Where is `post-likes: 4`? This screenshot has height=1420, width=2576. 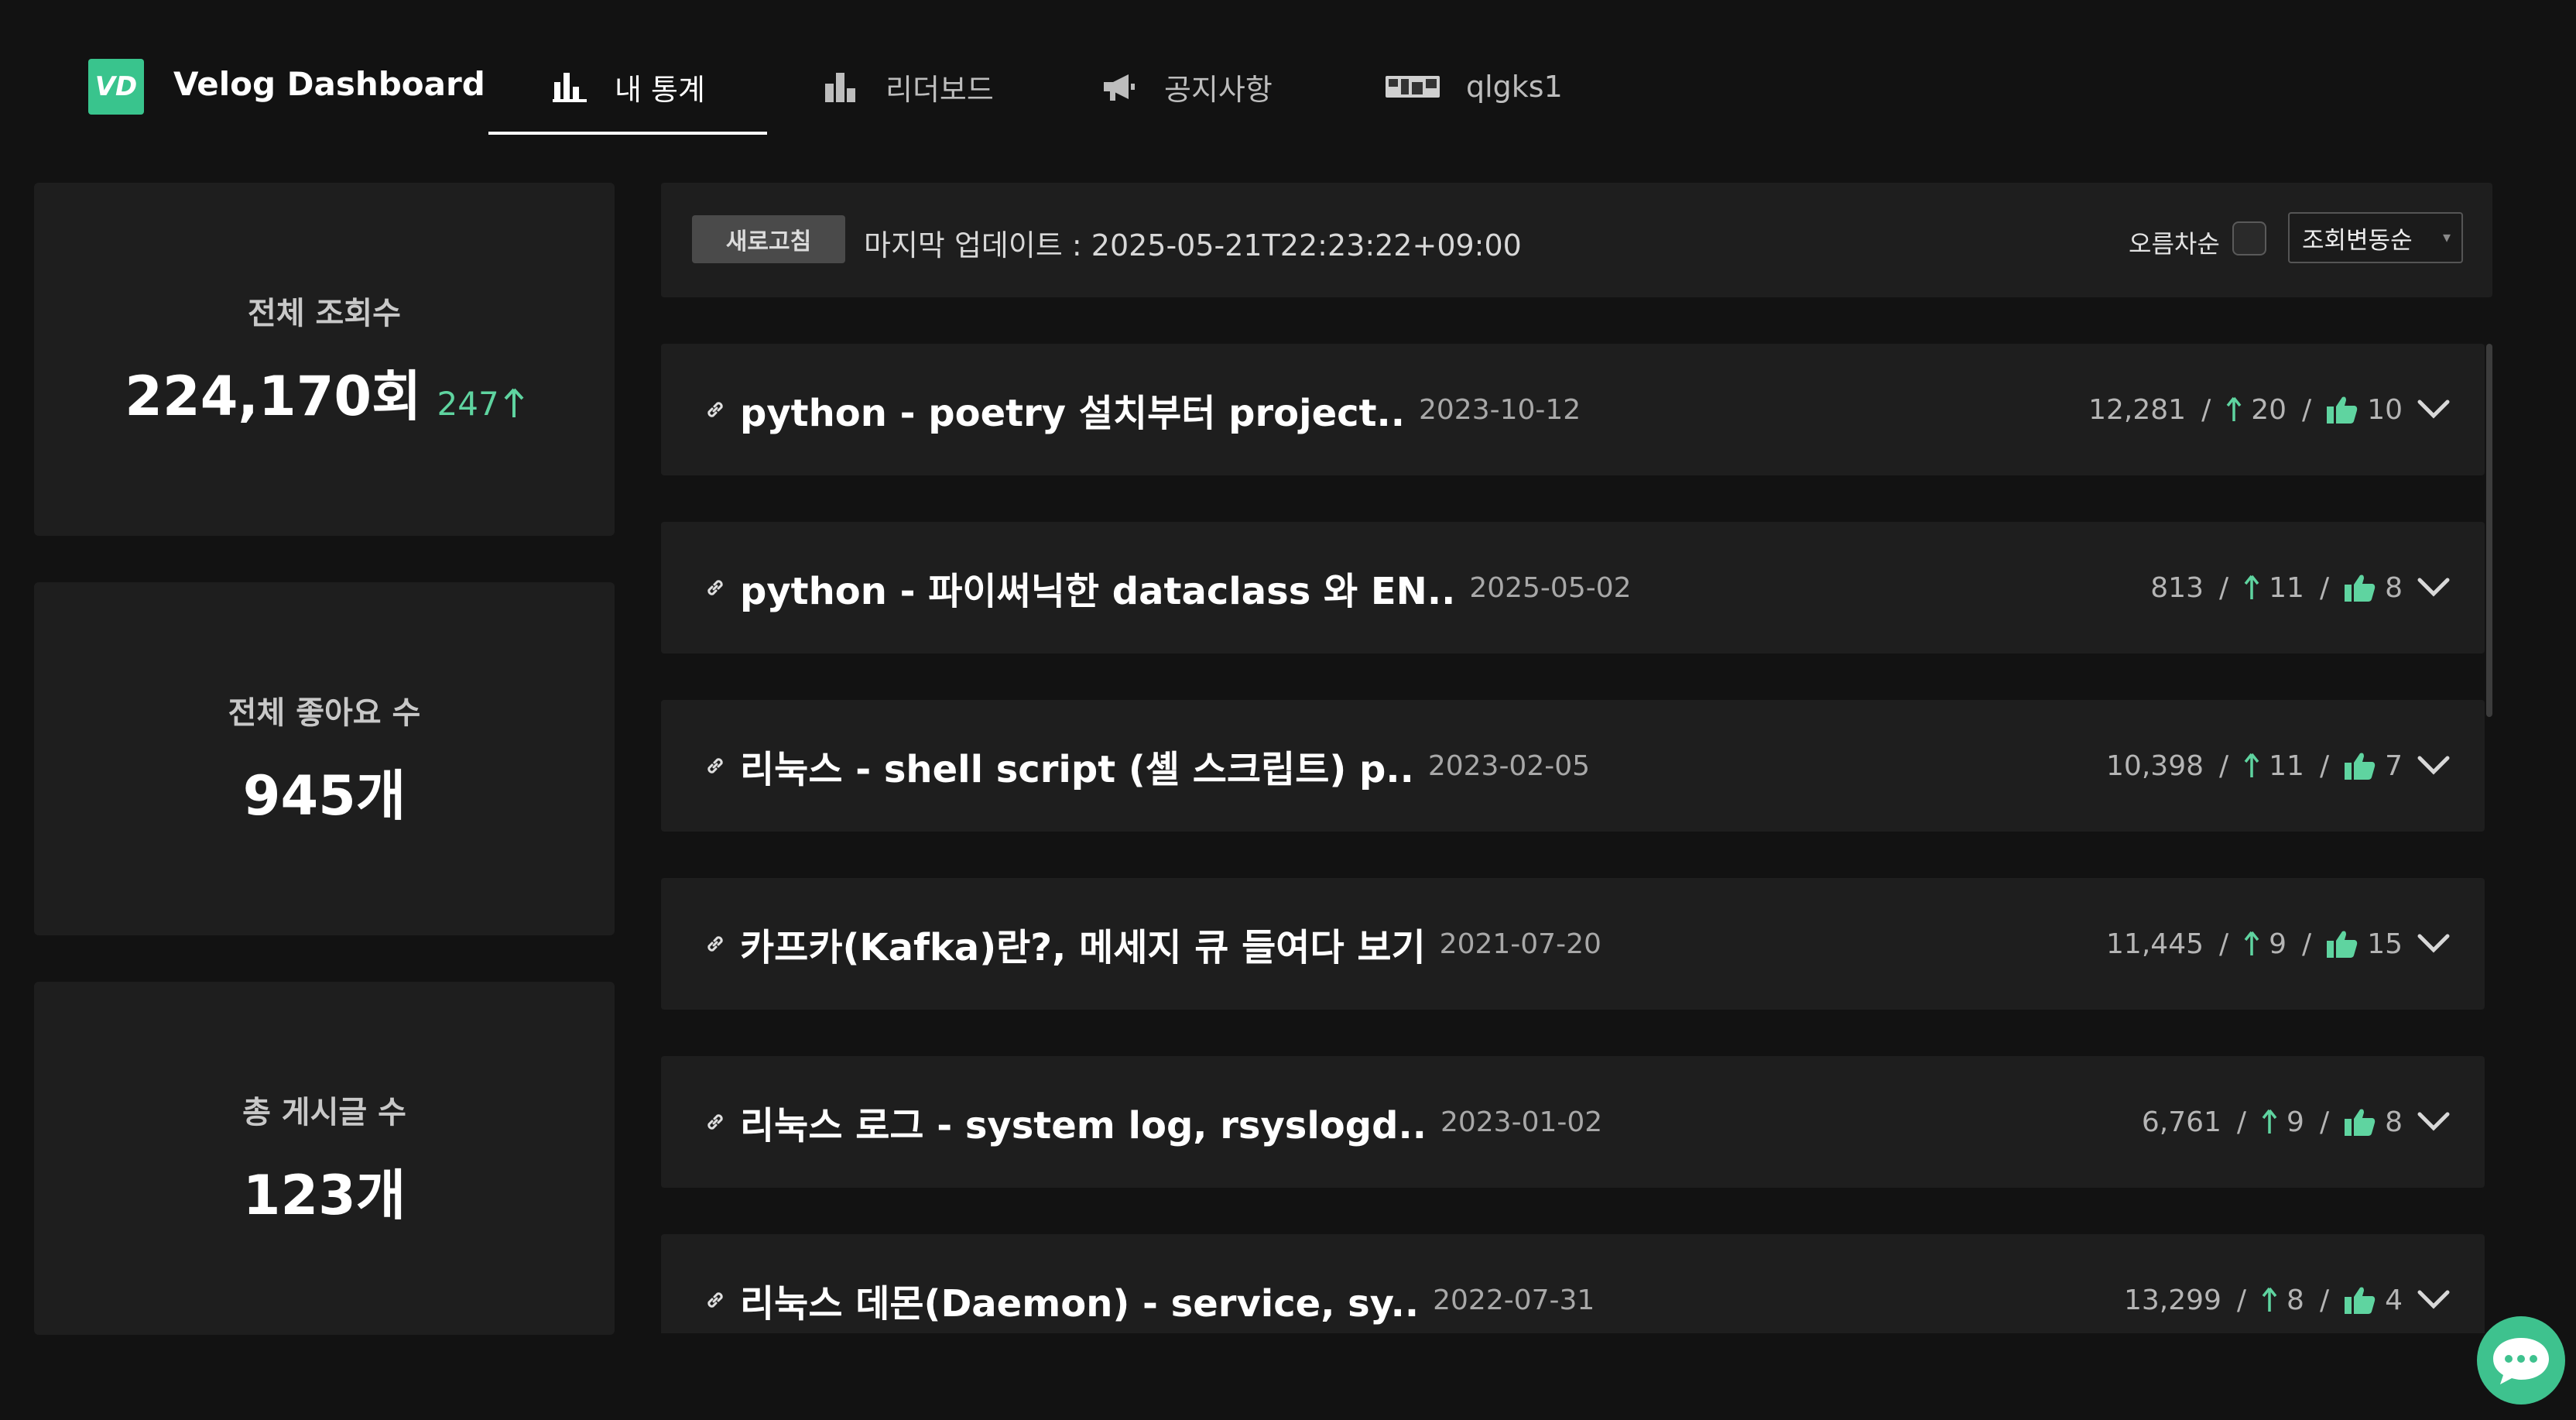
post-likes: 4 is located at coordinates (2394, 1300).